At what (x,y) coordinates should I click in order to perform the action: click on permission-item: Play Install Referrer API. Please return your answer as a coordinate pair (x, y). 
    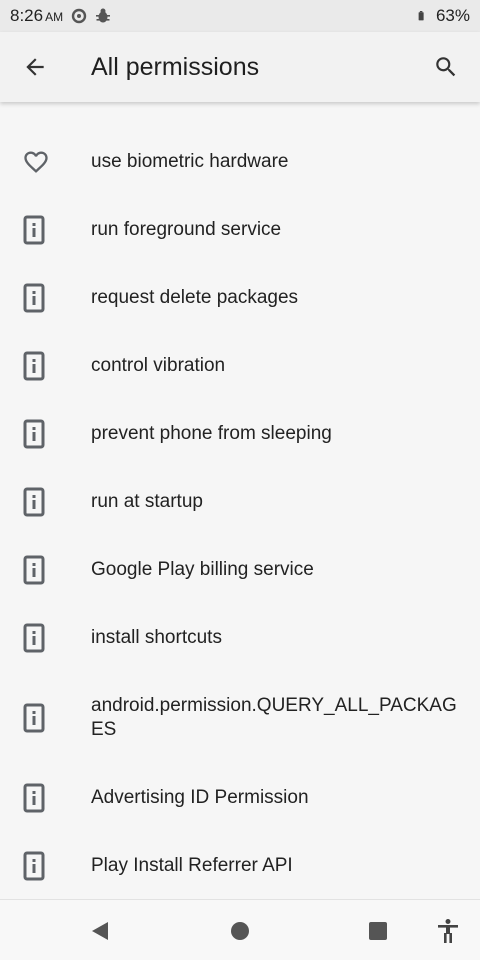
    Looking at the image, I should click on (240, 866).